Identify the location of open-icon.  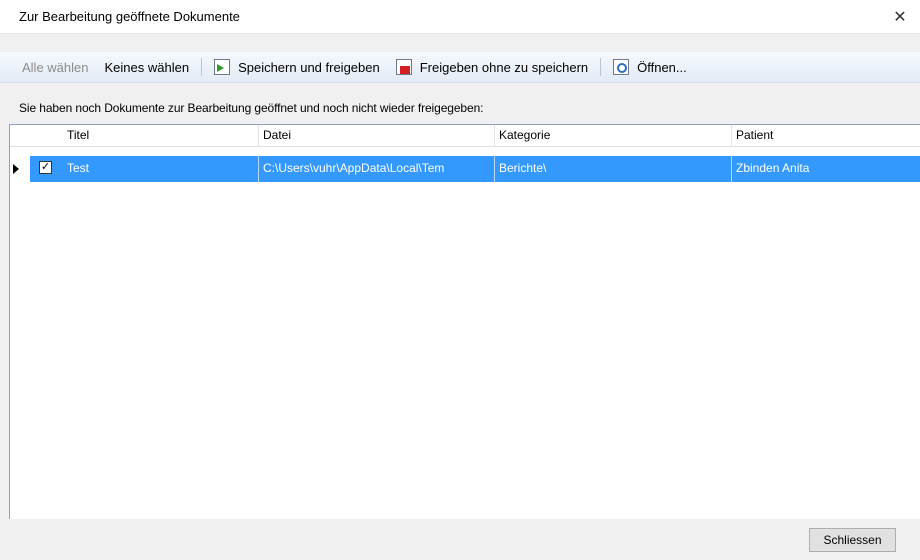
(621, 67).